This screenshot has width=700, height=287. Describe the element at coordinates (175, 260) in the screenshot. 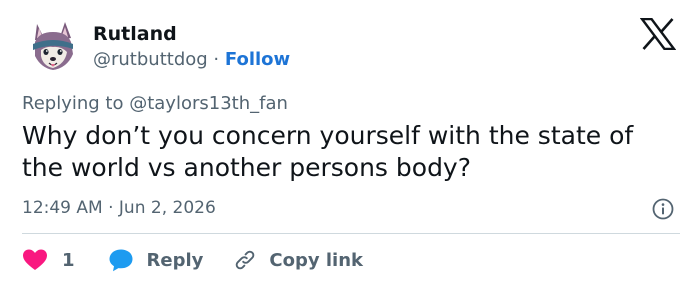

I see `reply-label: Reply` at that location.